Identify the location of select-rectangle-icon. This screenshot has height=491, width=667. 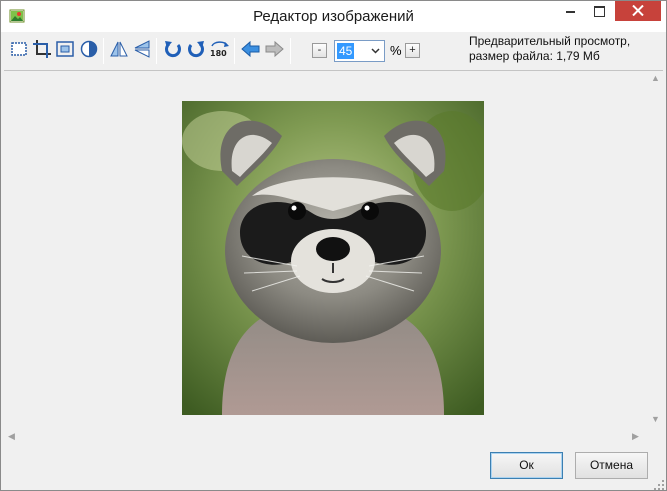
(19, 49).